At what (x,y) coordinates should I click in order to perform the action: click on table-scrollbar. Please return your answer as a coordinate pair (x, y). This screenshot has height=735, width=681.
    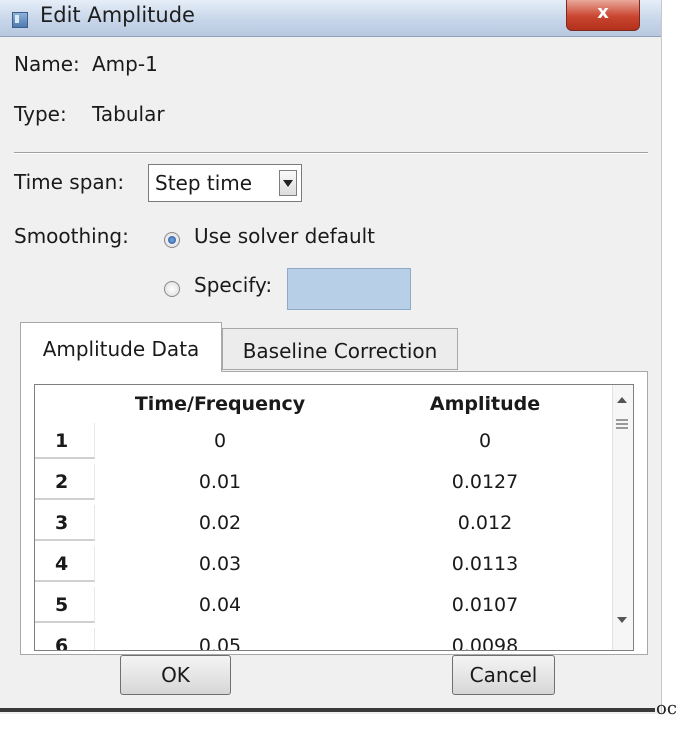
    Looking at the image, I should click on (622, 517).